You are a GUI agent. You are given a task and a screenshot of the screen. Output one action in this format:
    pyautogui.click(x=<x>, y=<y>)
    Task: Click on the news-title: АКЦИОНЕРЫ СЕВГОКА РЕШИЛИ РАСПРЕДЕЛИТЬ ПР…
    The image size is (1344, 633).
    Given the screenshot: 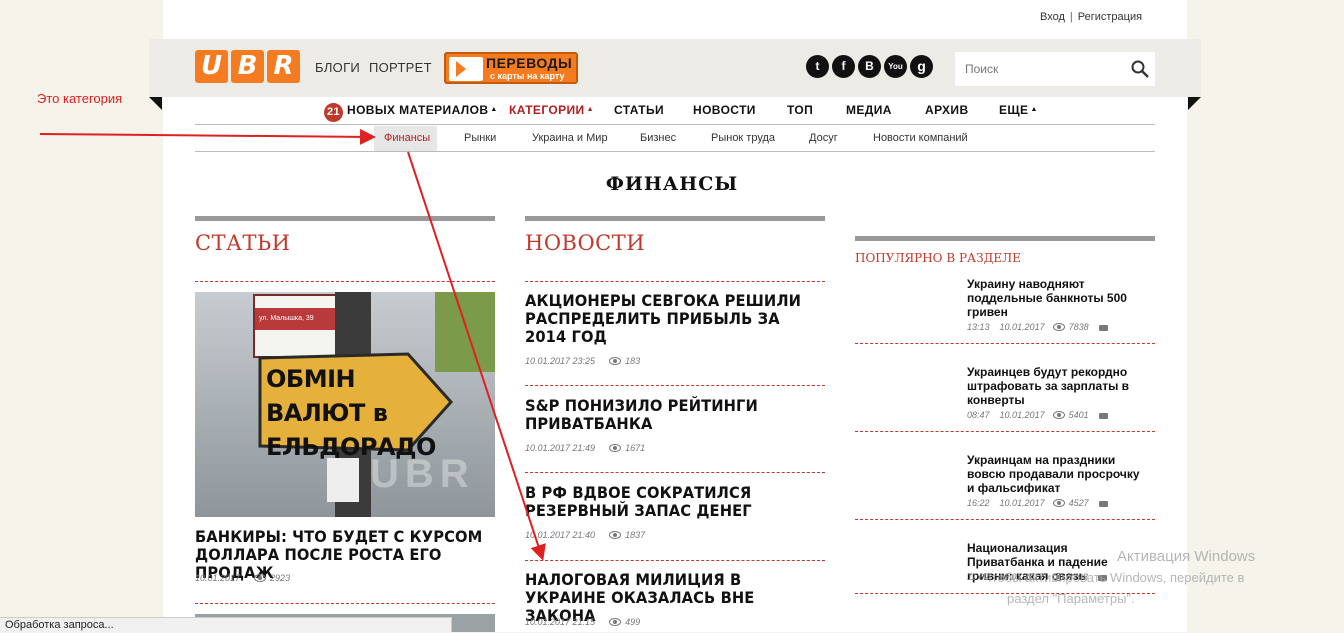 What is the action you would take?
    pyautogui.click(x=670, y=319)
    